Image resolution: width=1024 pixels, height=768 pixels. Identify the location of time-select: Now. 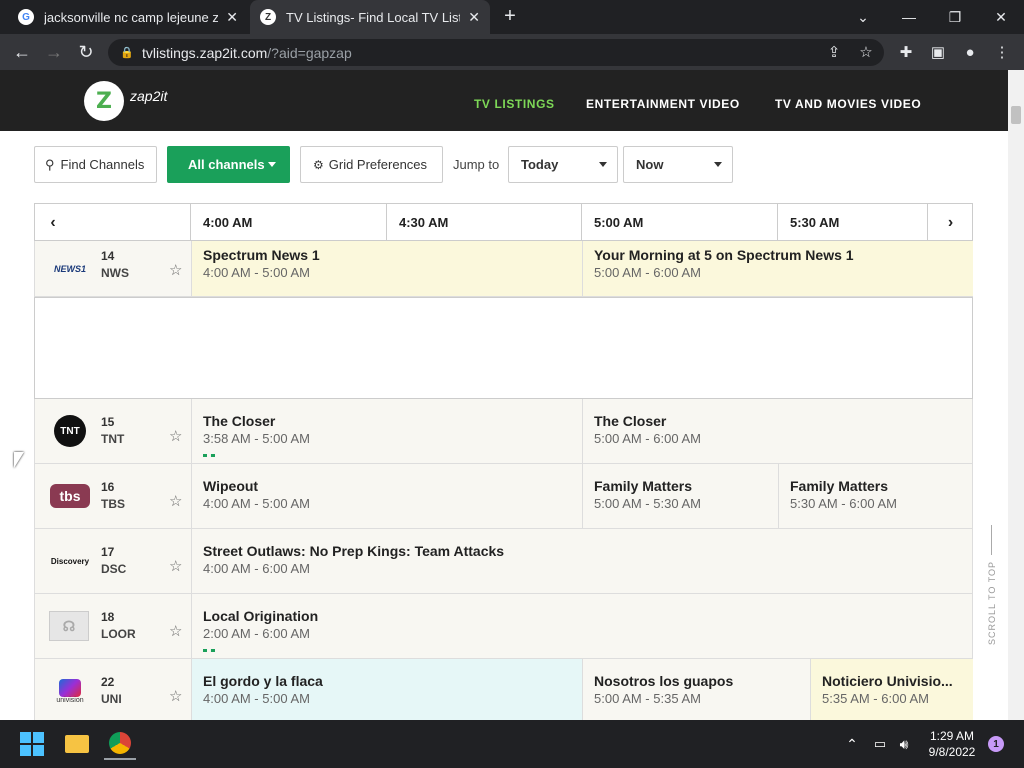
(678, 164).